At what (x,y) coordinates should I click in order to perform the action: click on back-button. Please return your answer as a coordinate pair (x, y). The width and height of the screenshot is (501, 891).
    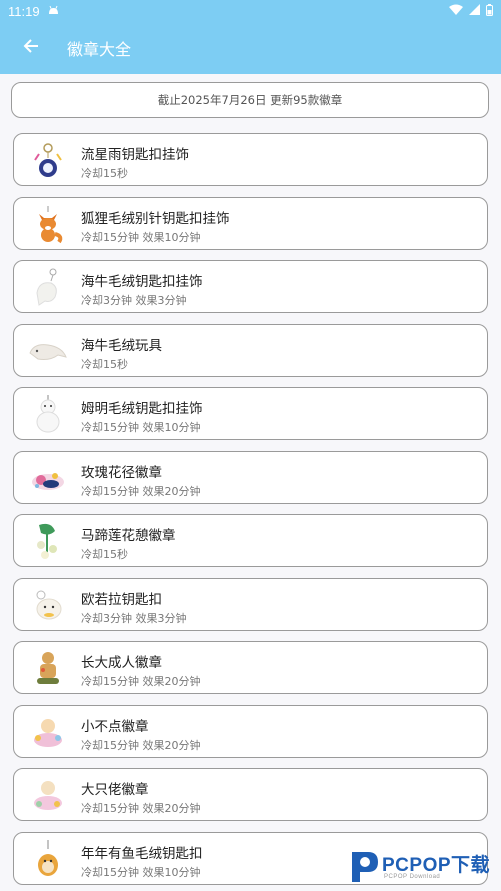
    Looking at the image, I should click on (31, 48).